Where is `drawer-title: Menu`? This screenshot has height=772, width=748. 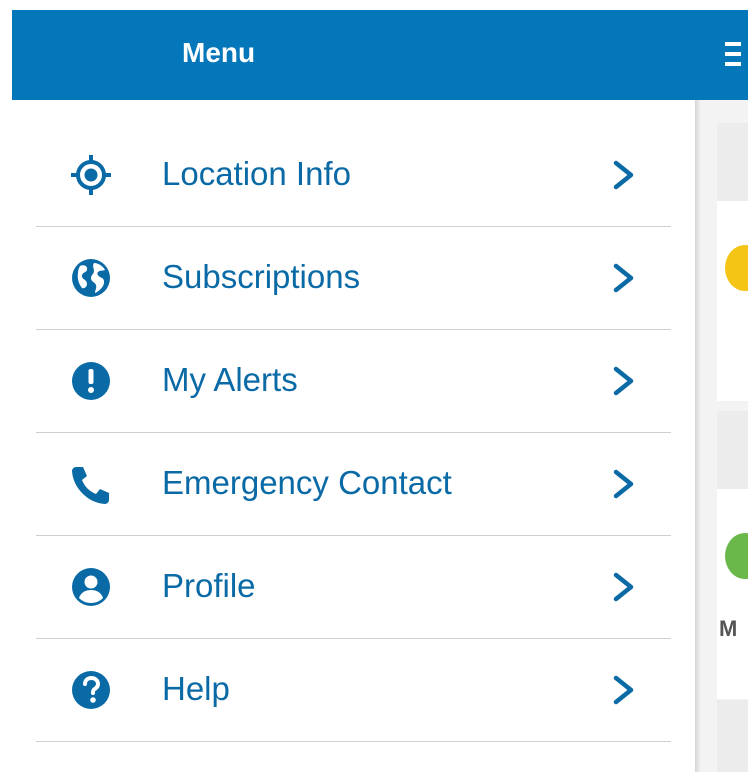 drawer-title: Menu is located at coordinates (219, 52).